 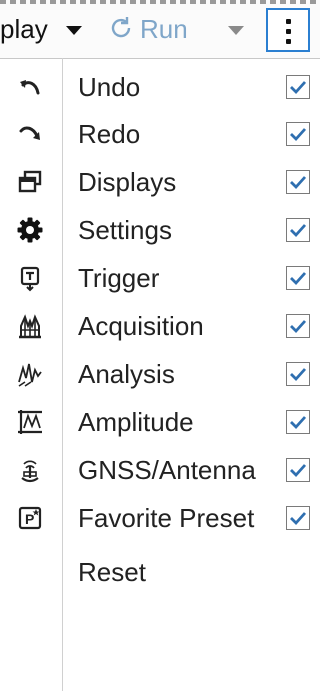 What do you see at coordinates (30, 374) in the screenshot?
I see `analysis-icon` at bounding box center [30, 374].